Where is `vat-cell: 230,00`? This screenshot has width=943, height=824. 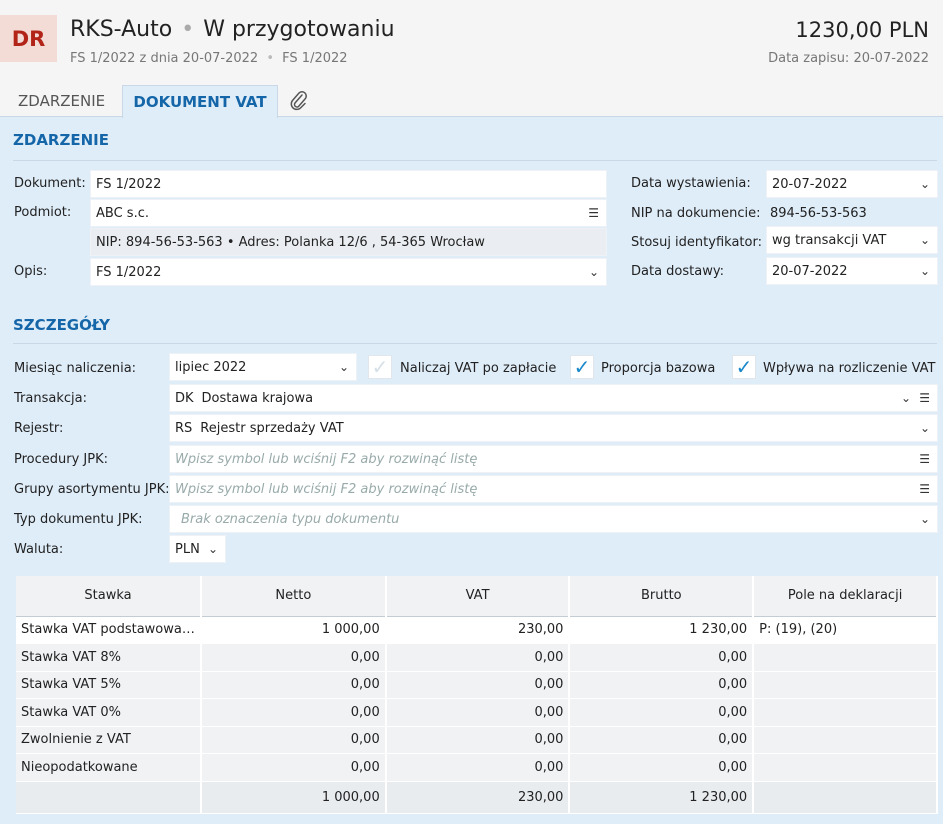 vat-cell: 230,00 is located at coordinates (478, 630).